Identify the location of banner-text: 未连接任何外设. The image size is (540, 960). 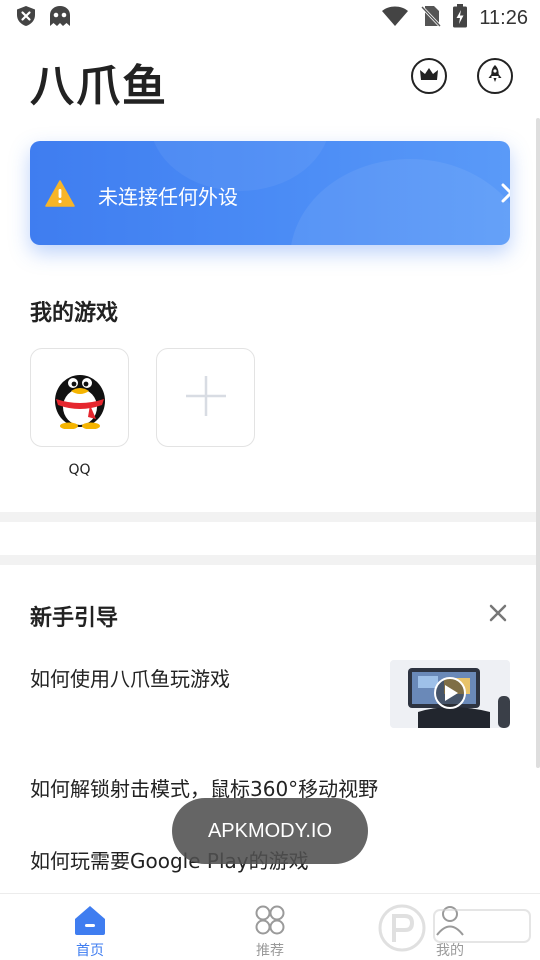
(168, 197).